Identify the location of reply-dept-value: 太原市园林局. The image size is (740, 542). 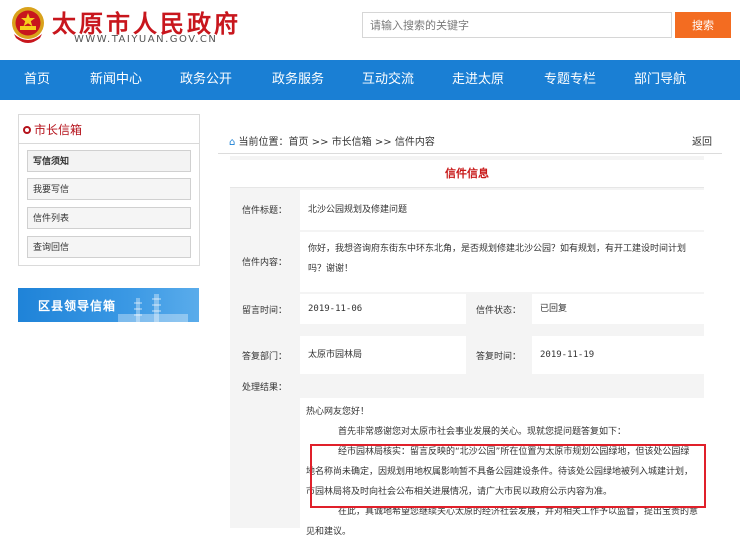
(383, 355).